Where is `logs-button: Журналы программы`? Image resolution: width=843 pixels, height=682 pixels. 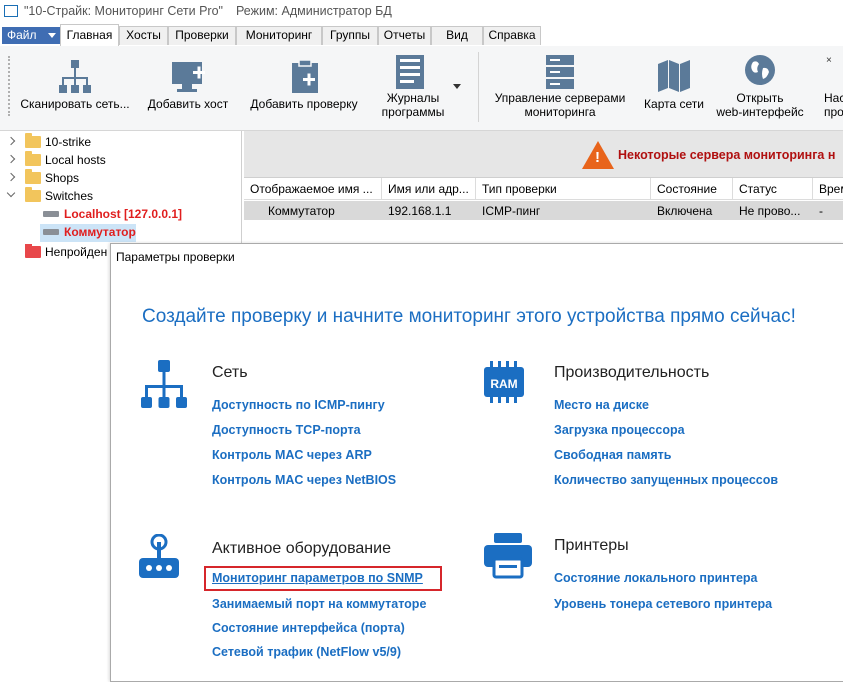
logs-button: Журналы программы is located at coordinates (413, 88).